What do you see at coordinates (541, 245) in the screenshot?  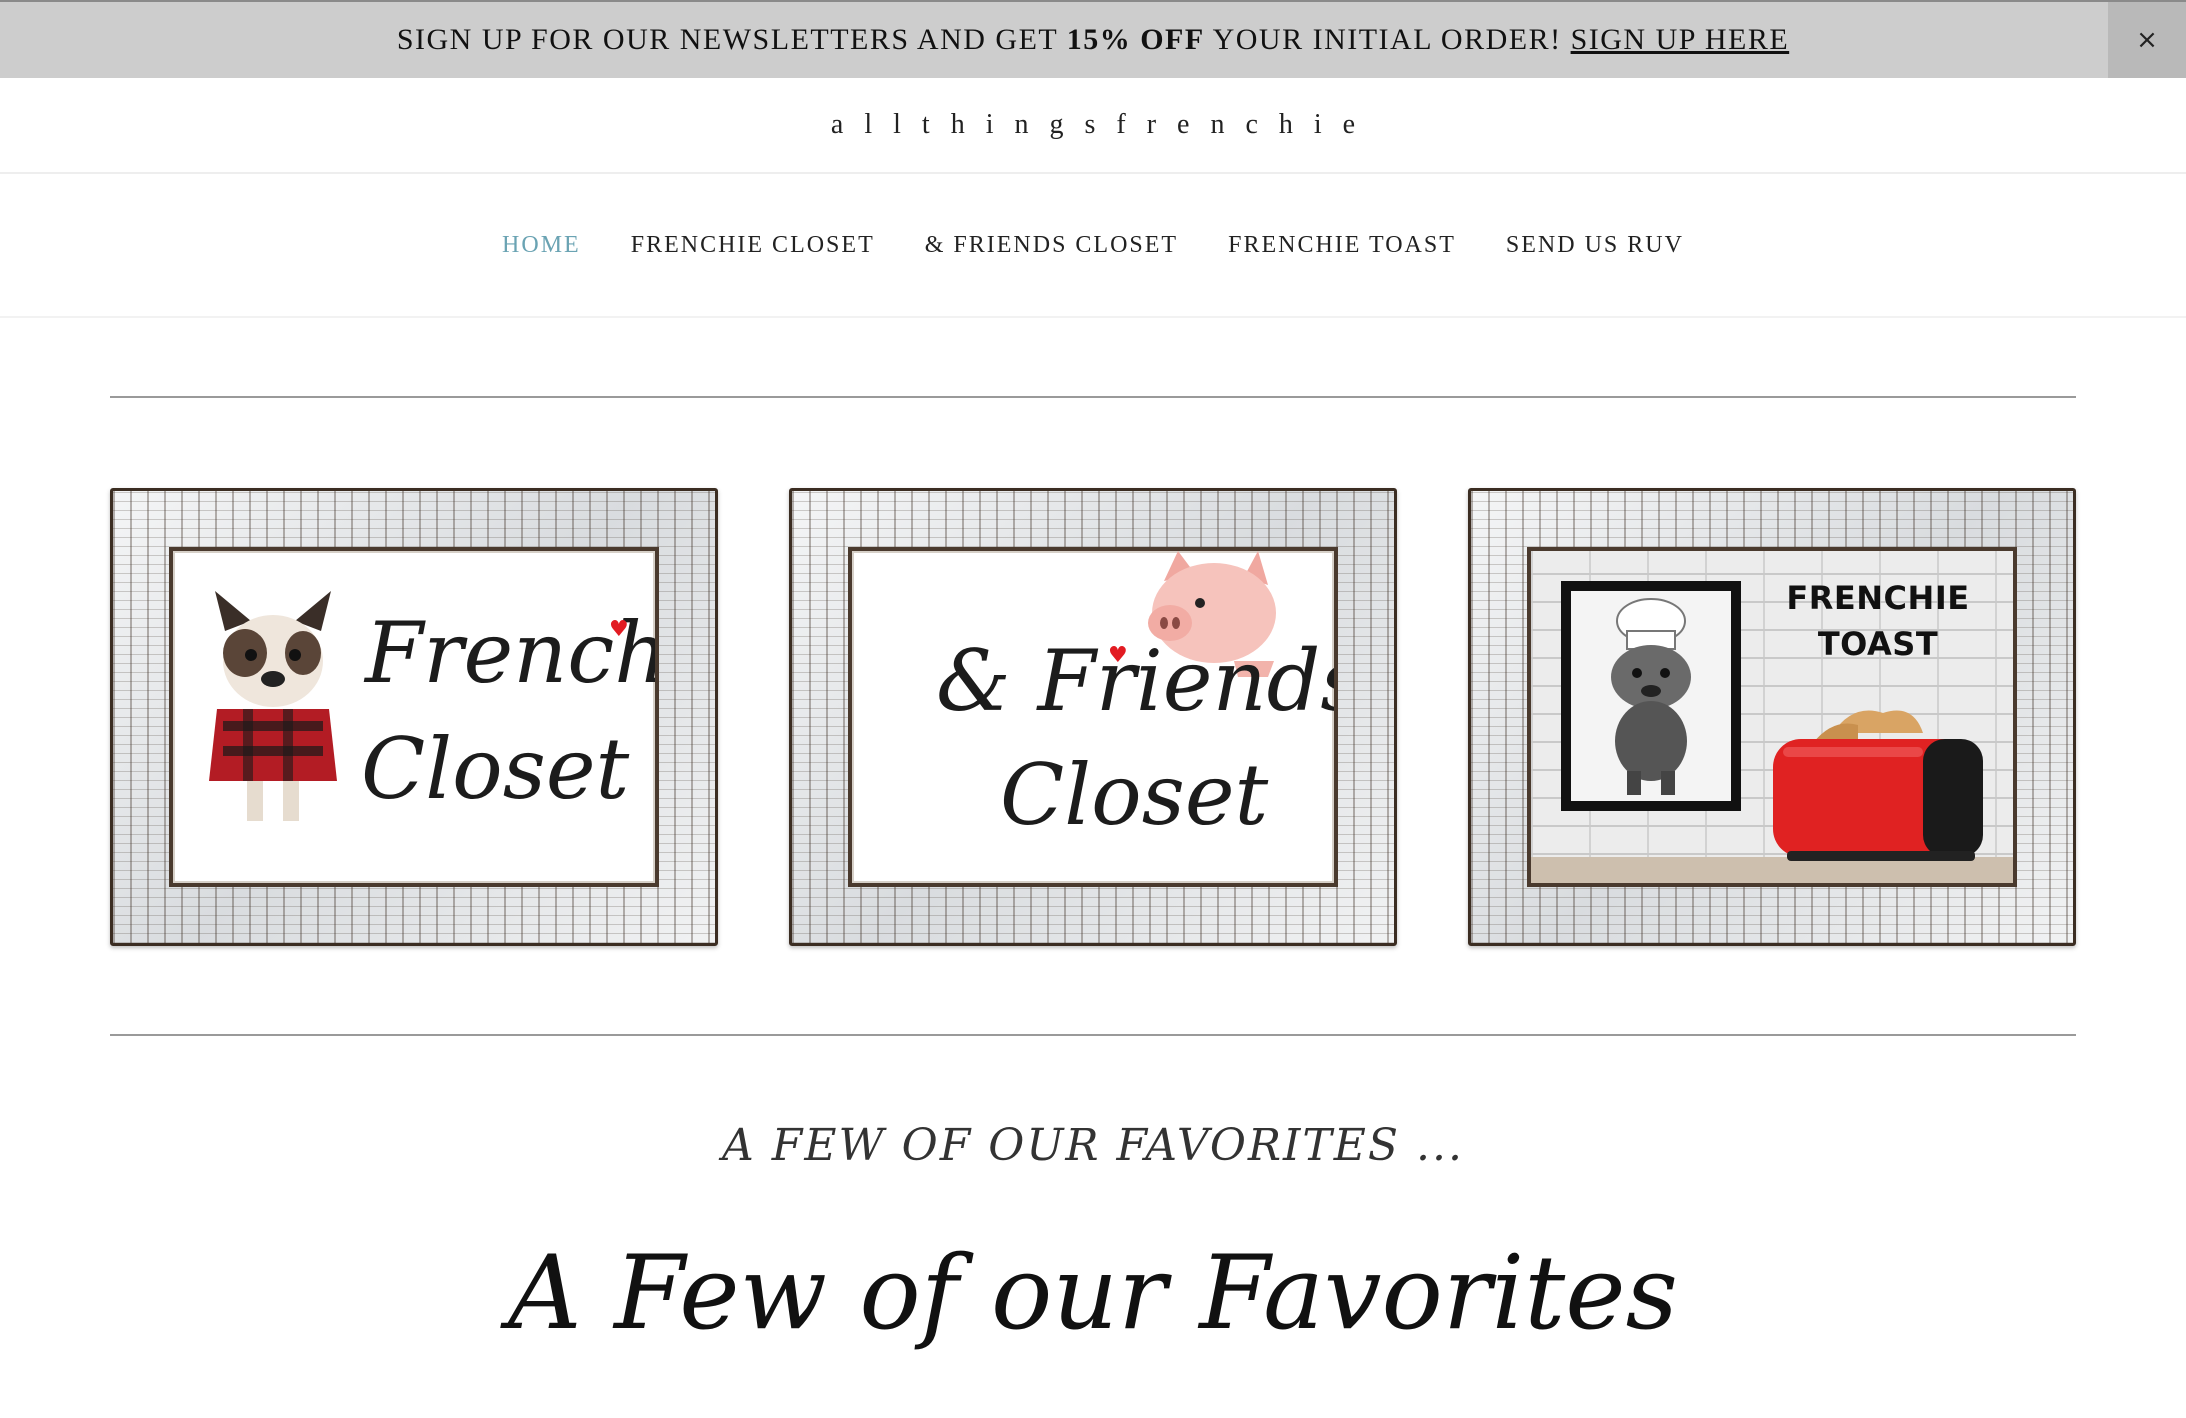 I see `nav-item-home: HOME` at bounding box center [541, 245].